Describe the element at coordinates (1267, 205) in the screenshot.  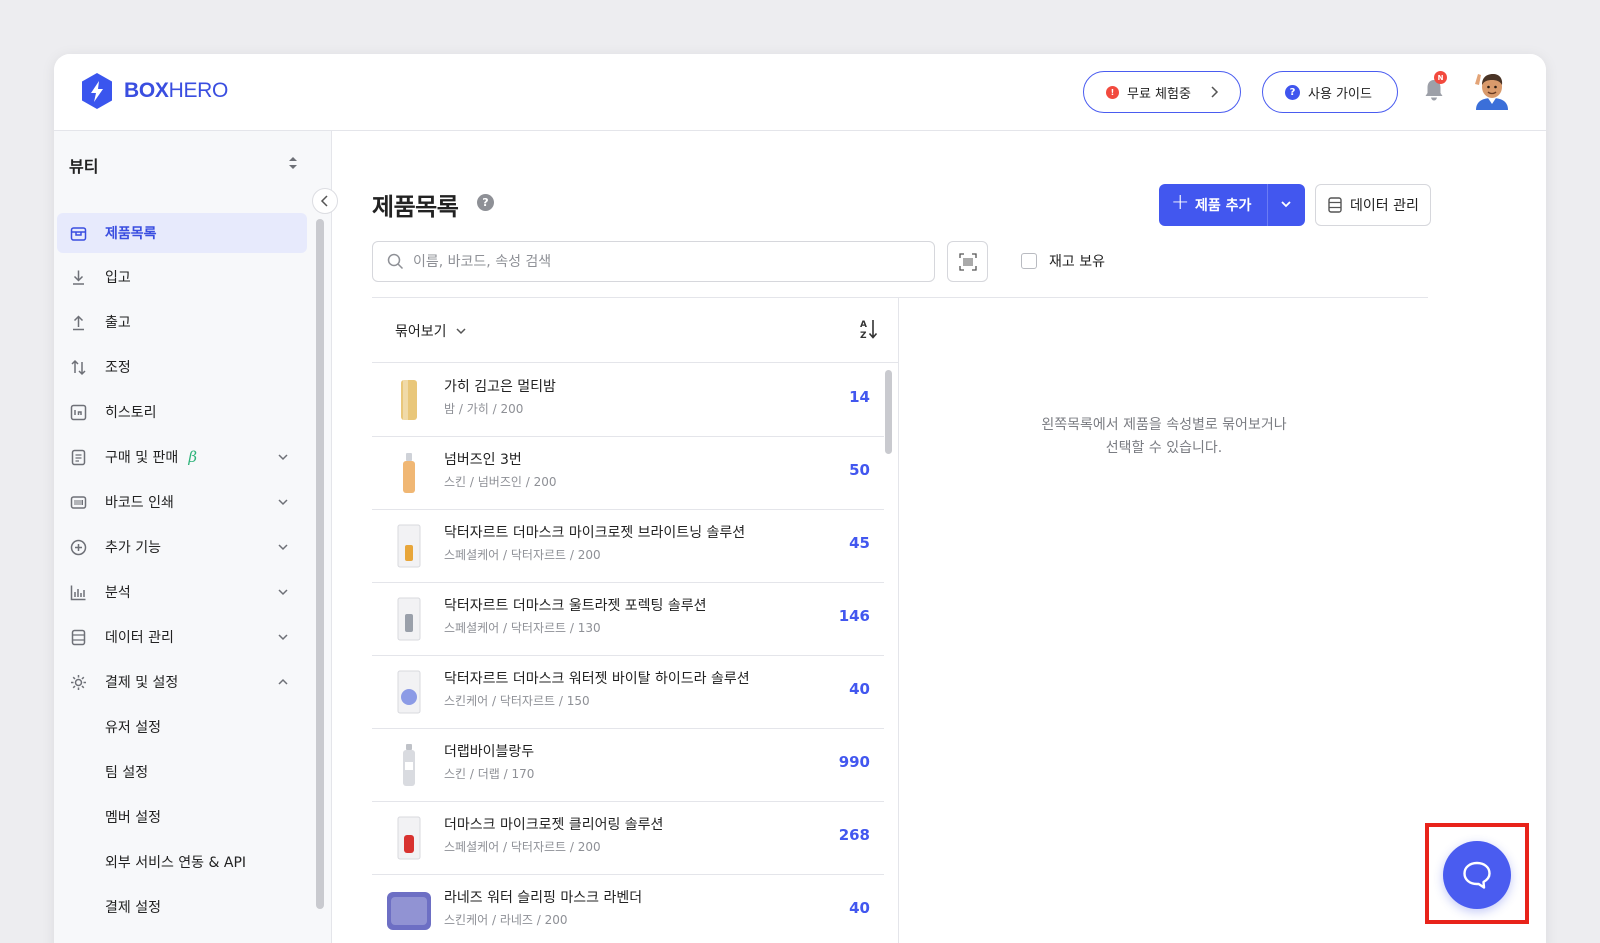
I see `button-divider` at that location.